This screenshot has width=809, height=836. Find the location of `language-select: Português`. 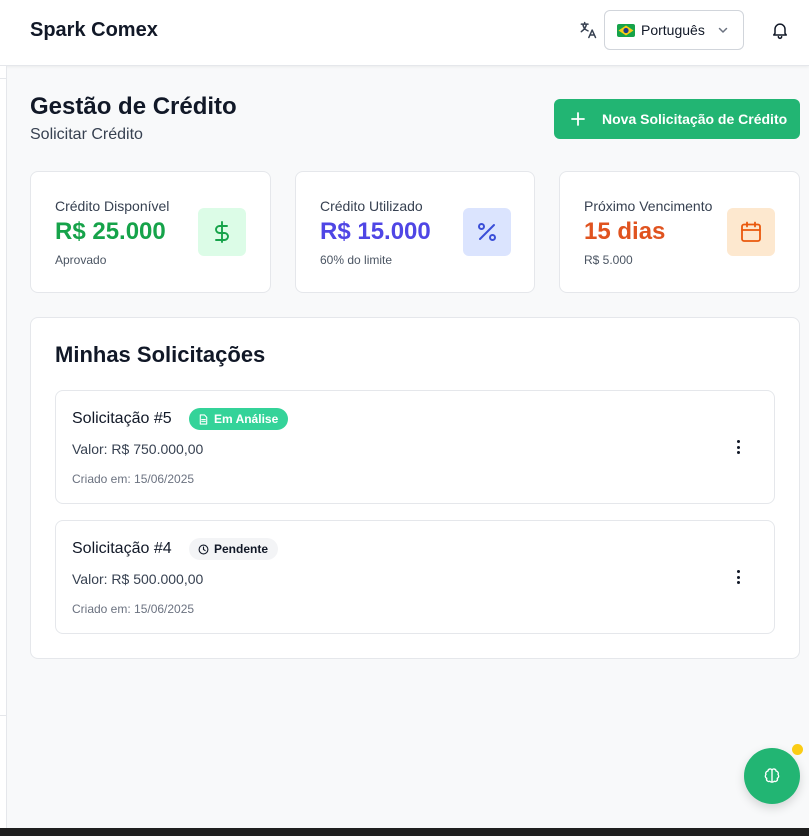

language-select: Português is located at coordinates (674, 30).